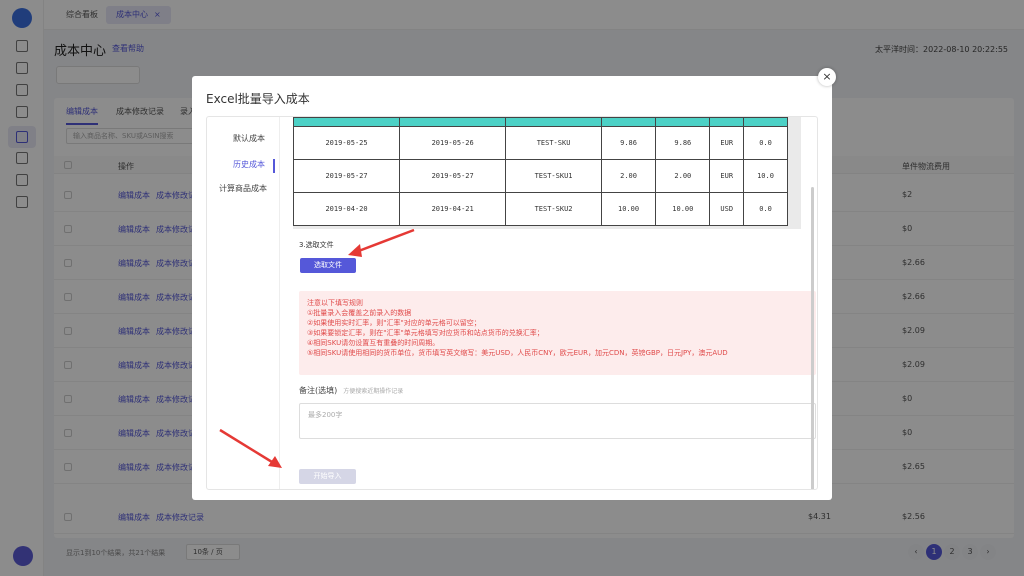 This screenshot has height=576, width=1024. What do you see at coordinates (246, 446) in the screenshot?
I see `arrow-to-start-import` at bounding box center [246, 446].